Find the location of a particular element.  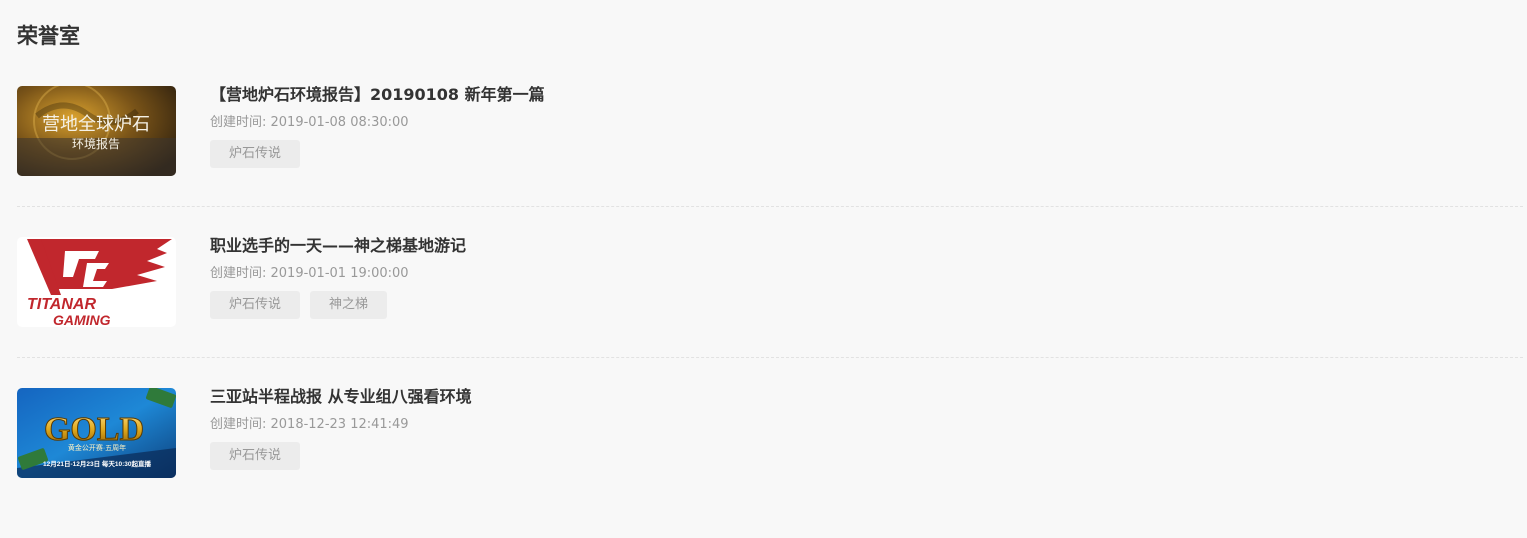

article-title: 【营地炉石环境报告】20190108 新年第一篇 is located at coordinates (377, 95).